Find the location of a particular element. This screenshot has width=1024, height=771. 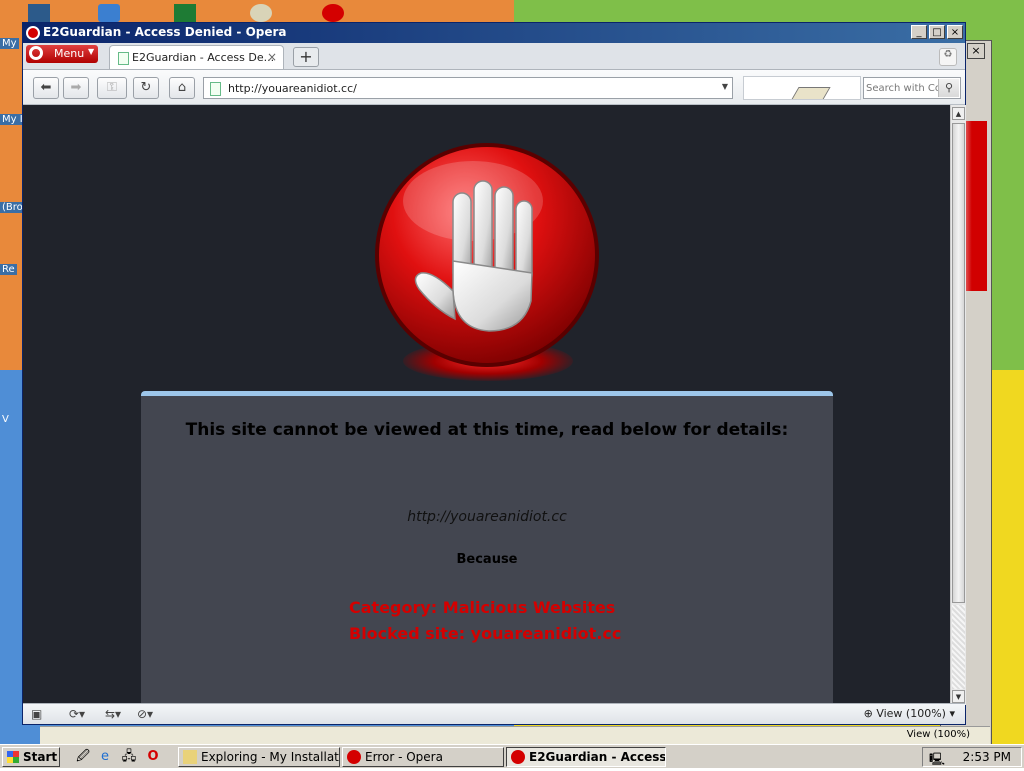

home-button: ⌂ is located at coordinates (182, 88).